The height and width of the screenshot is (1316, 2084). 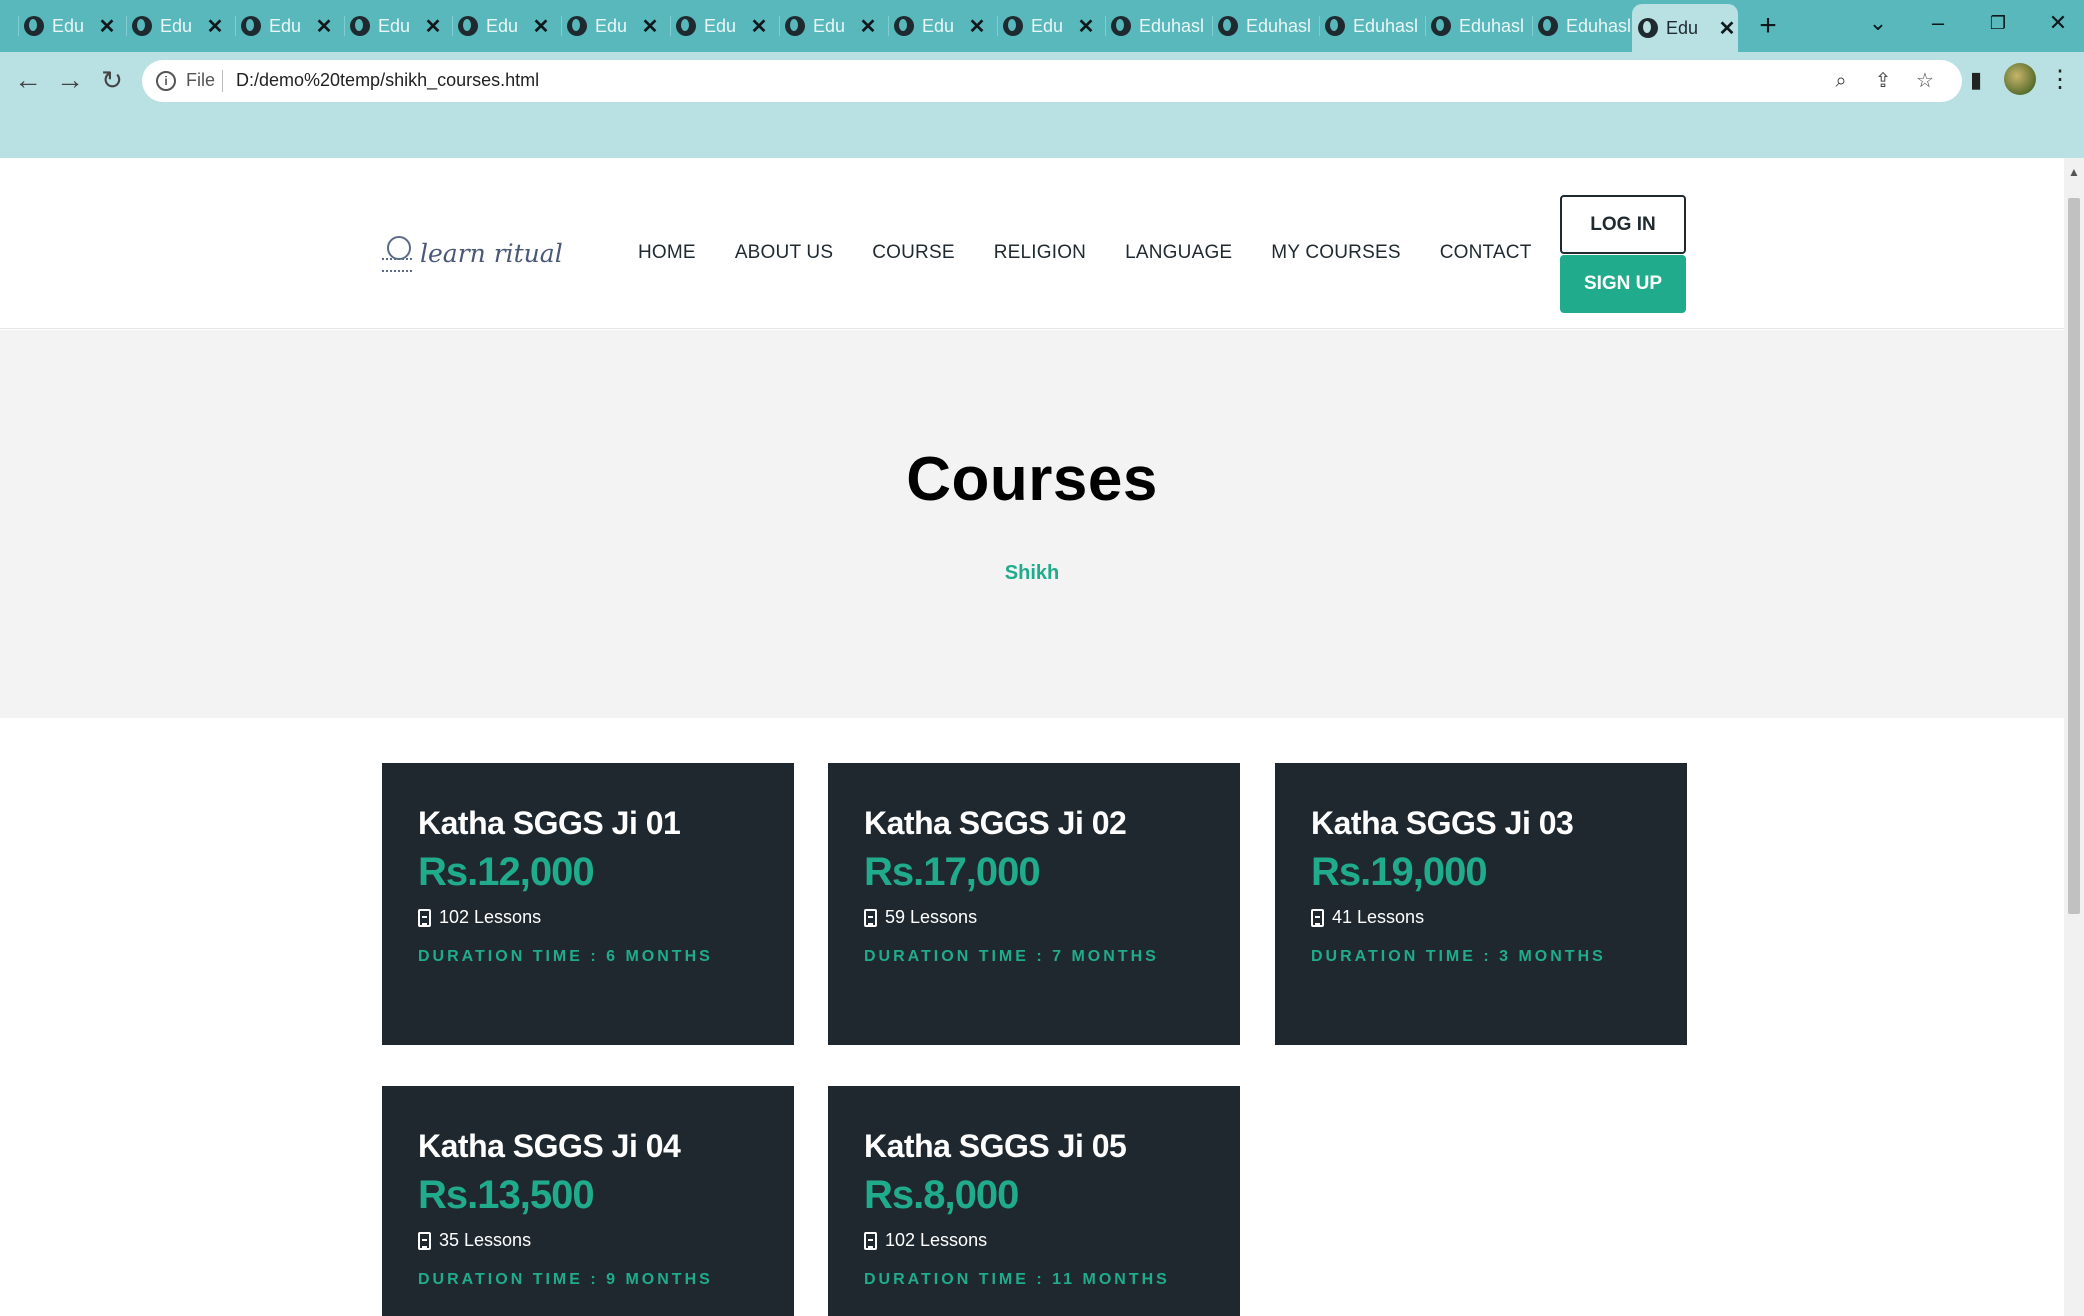 I want to click on nav-contact: CONTACT, so click(x=1486, y=253).